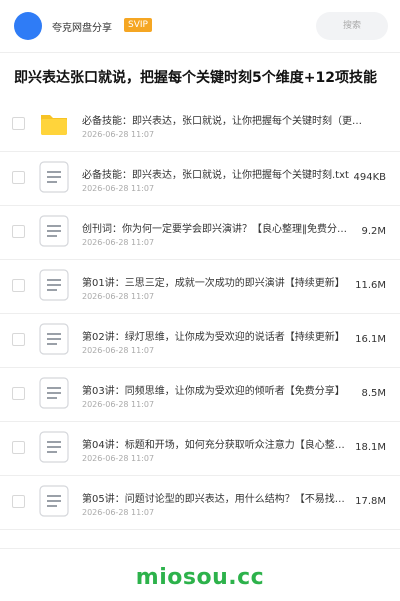 The height and width of the screenshot is (601, 400). I want to click on file-name: 第05讲：问题讨论型的即兴表达，用什么结构？【不易找到】, so click(218, 497).